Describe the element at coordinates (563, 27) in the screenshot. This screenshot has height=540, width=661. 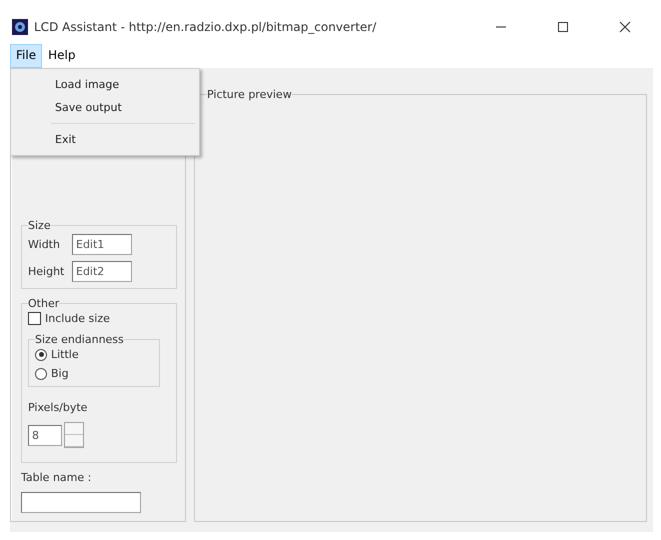
I see `maximize-icon` at that location.